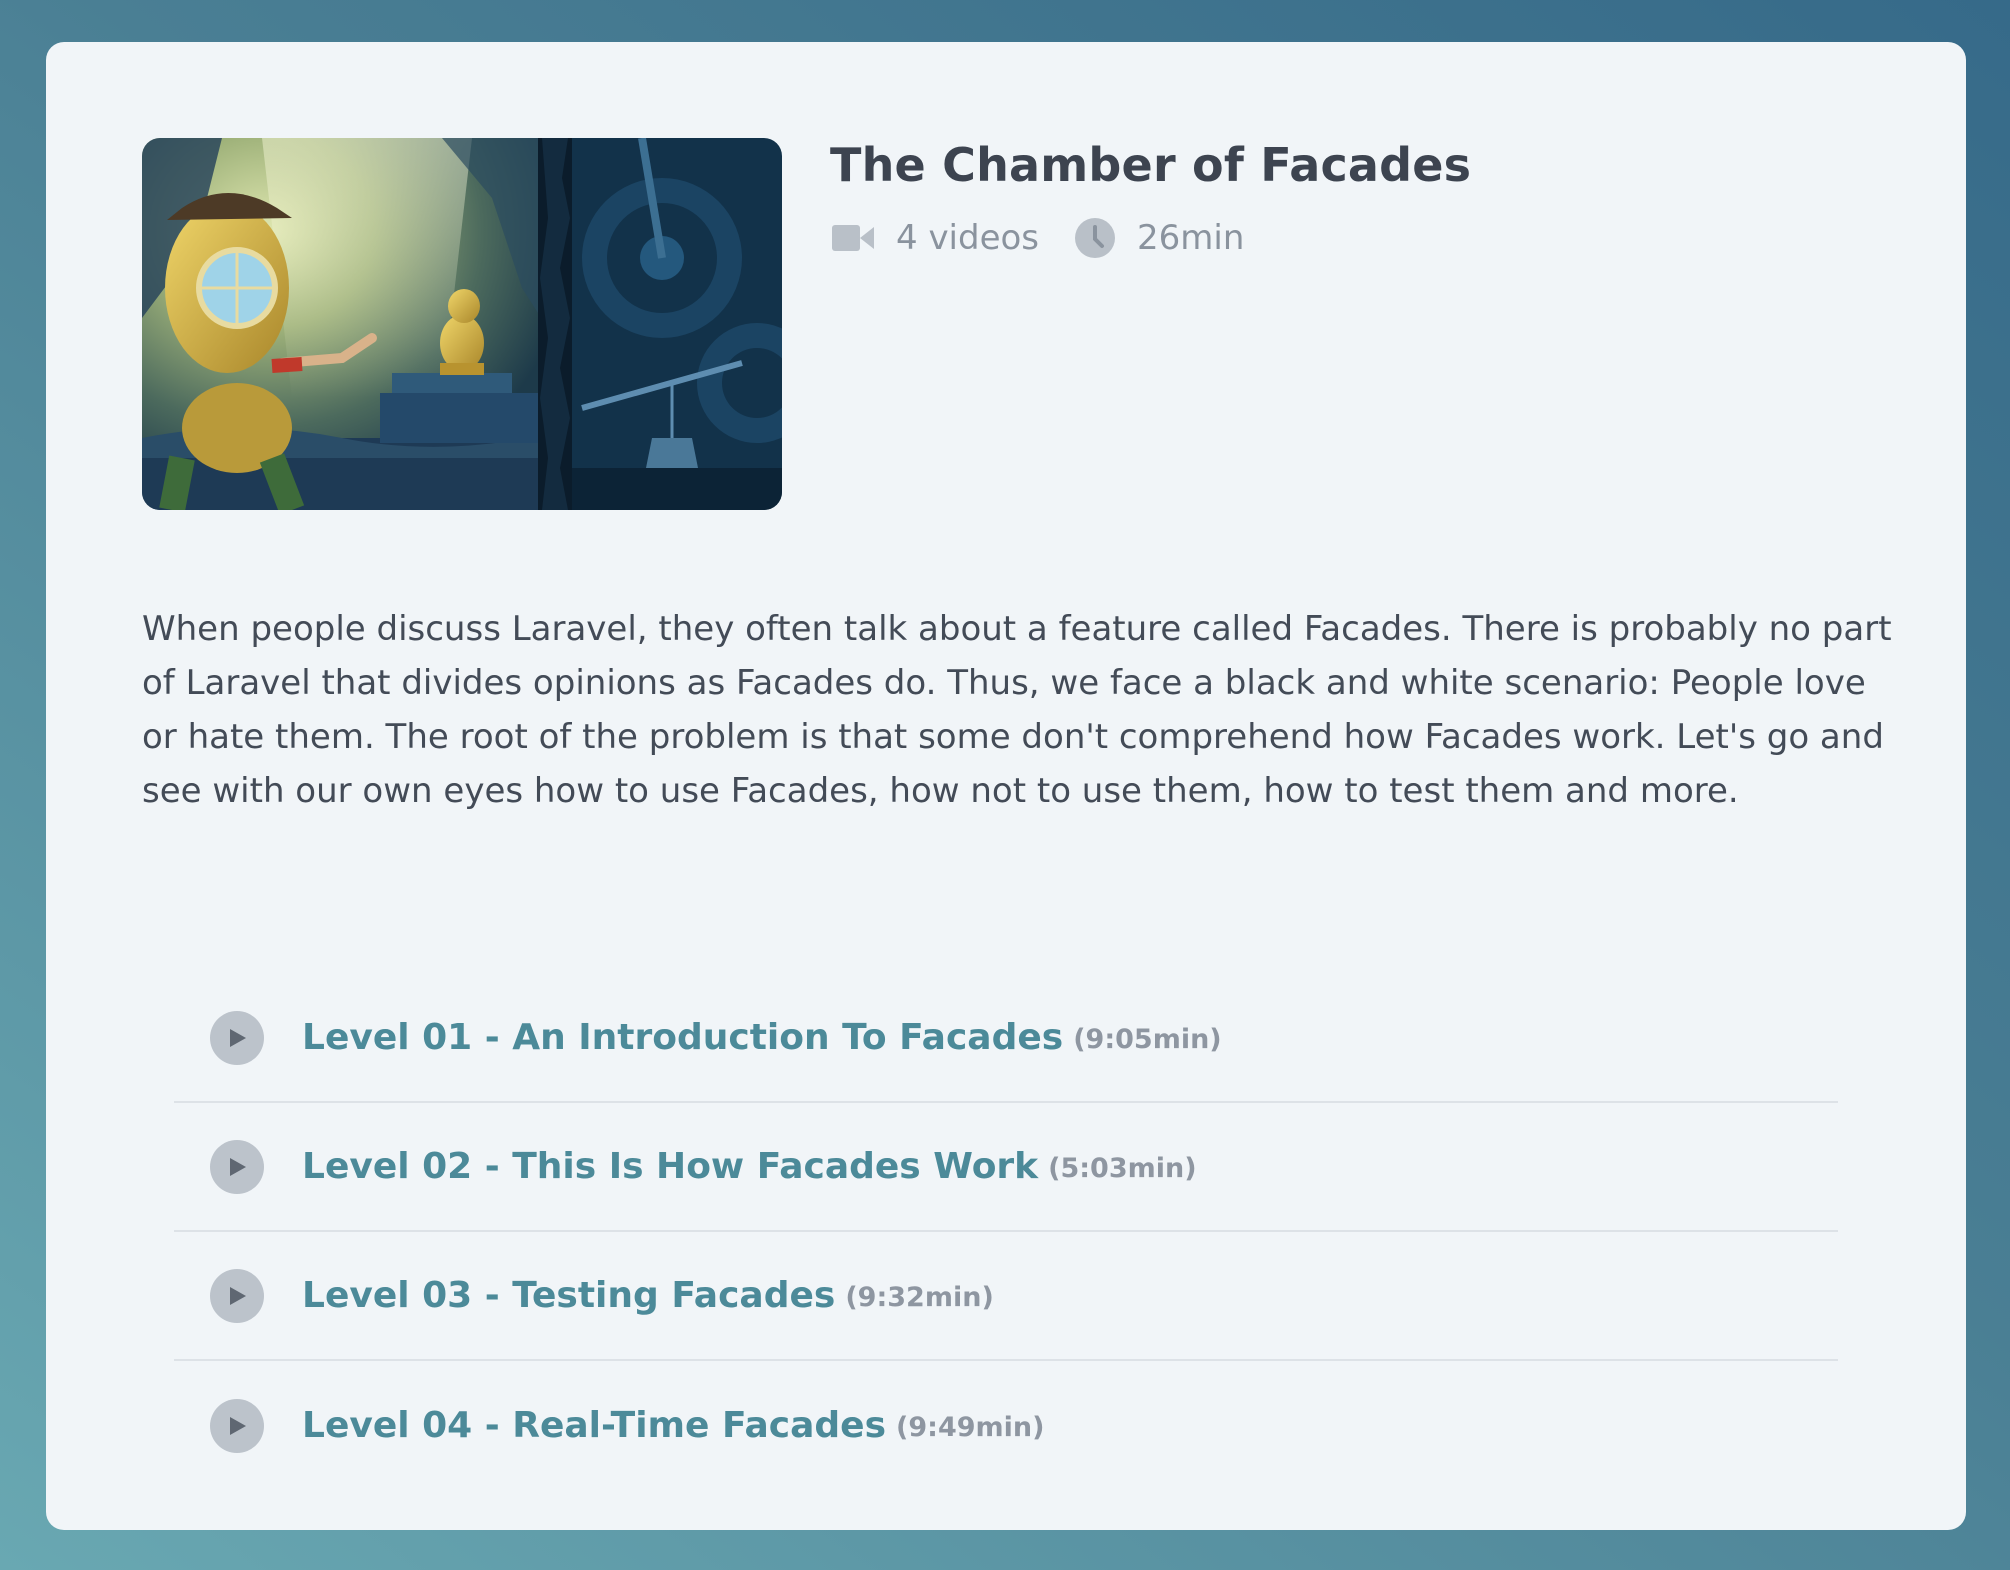 This screenshot has height=1570, width=2010. I want to click on level-title: Level 01 - An Introduction To Facades, so click(682, 1037).